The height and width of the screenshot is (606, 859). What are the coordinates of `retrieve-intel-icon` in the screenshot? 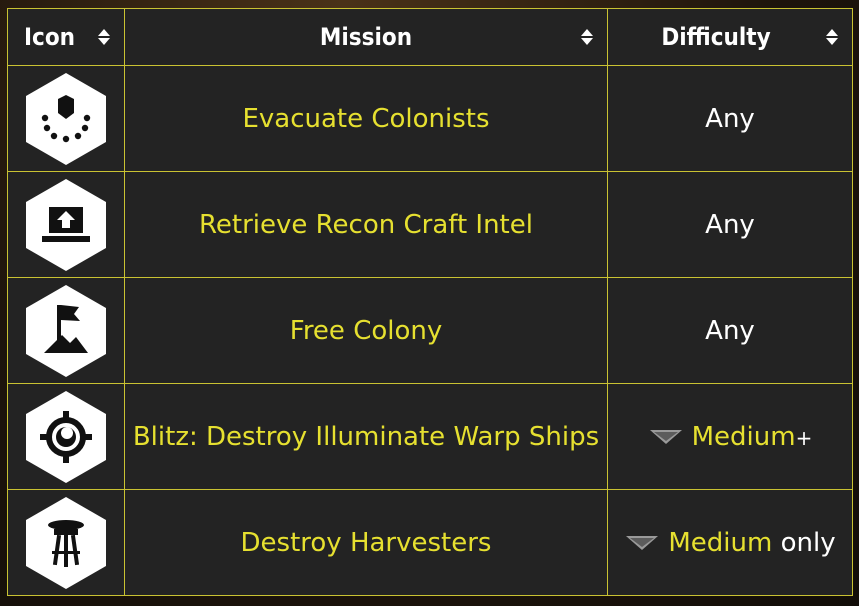 It's located at (66, 225).